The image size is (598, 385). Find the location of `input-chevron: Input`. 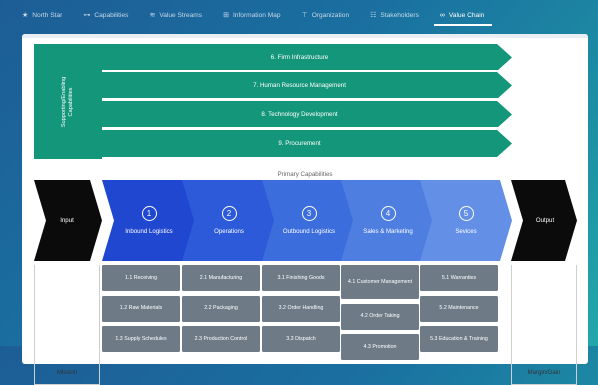

input-chevron: Input is located at coordinates (68, 220).